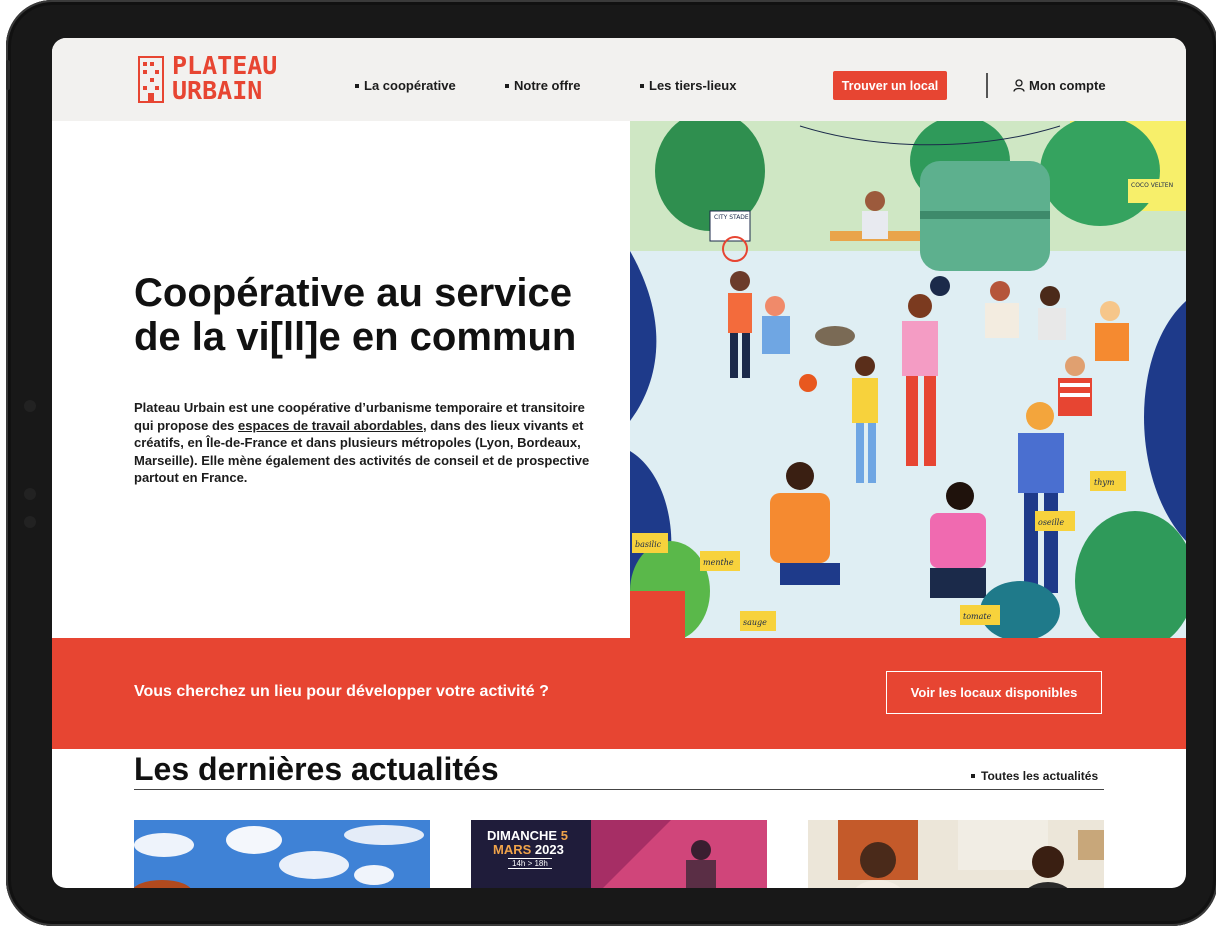 The image size is (1216, 926). Describe the element at coordinates (530, 863) in the screenshot. I see `event-hours: 14h > 18h` at that location.